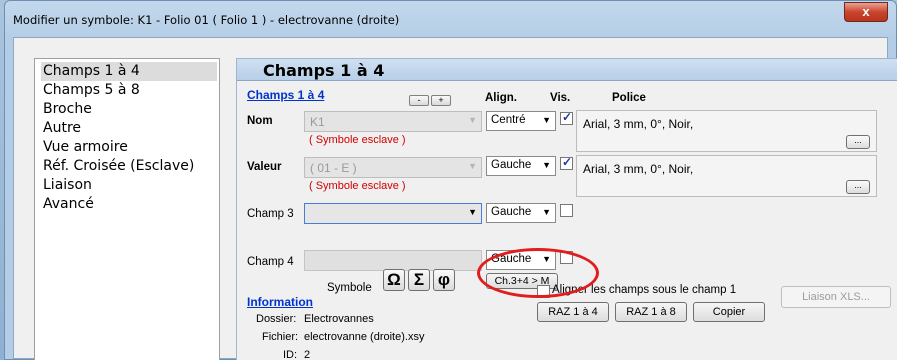 This screenshot has width=897, height=360. I want to click on plus-button: +, so click(441, 100).